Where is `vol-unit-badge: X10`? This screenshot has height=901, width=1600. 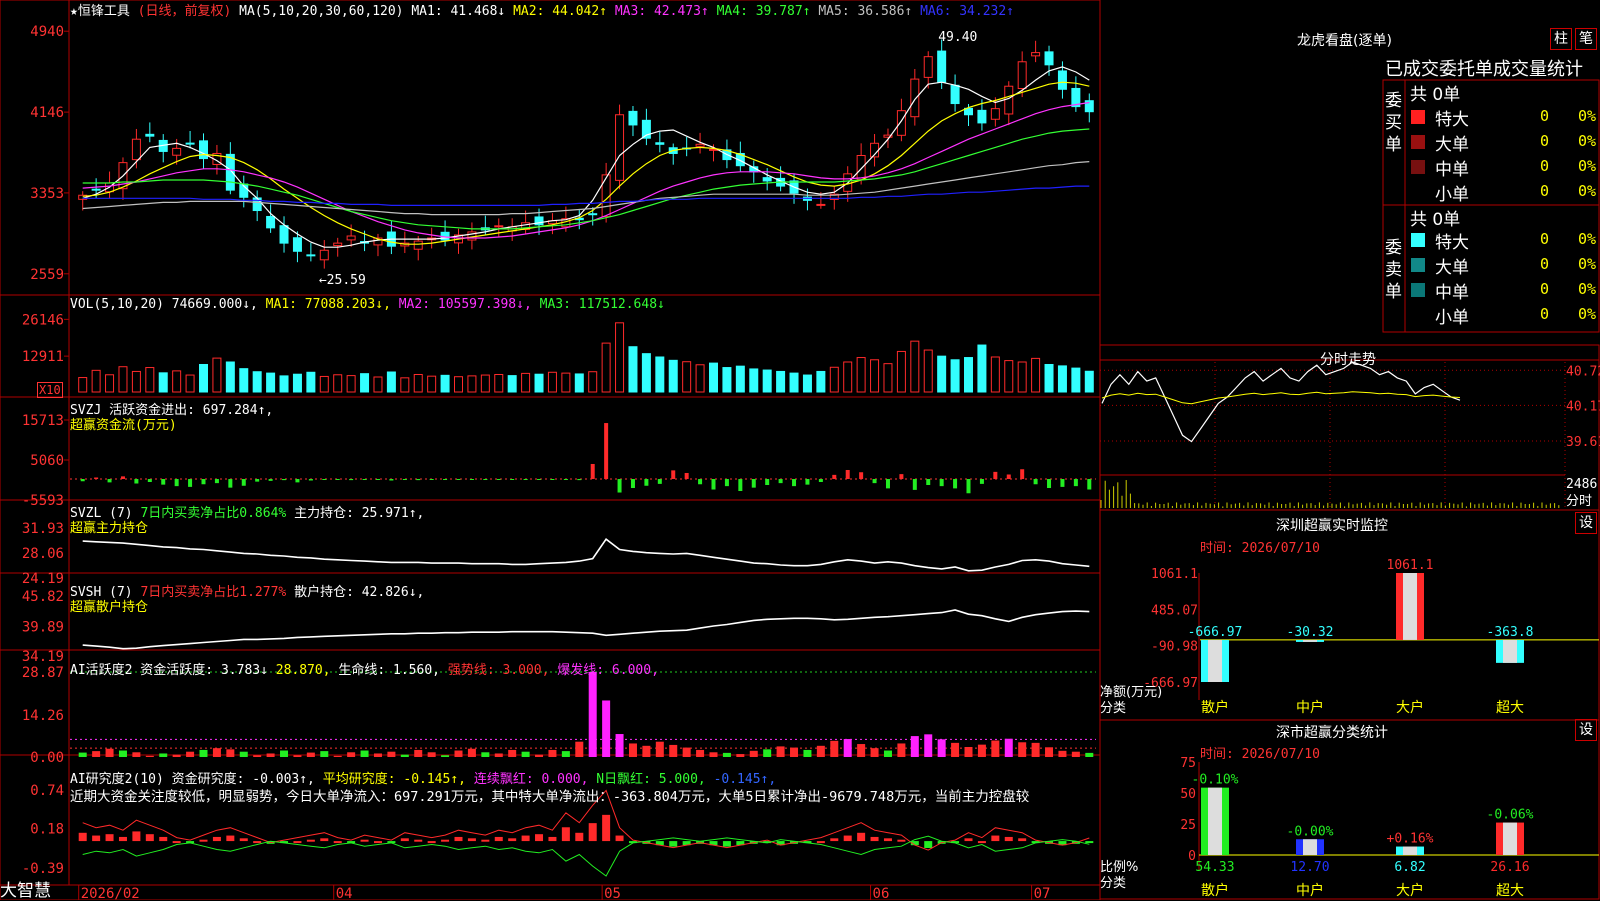
vol-unit-badge: X10 is located at coordinates (50, 390).